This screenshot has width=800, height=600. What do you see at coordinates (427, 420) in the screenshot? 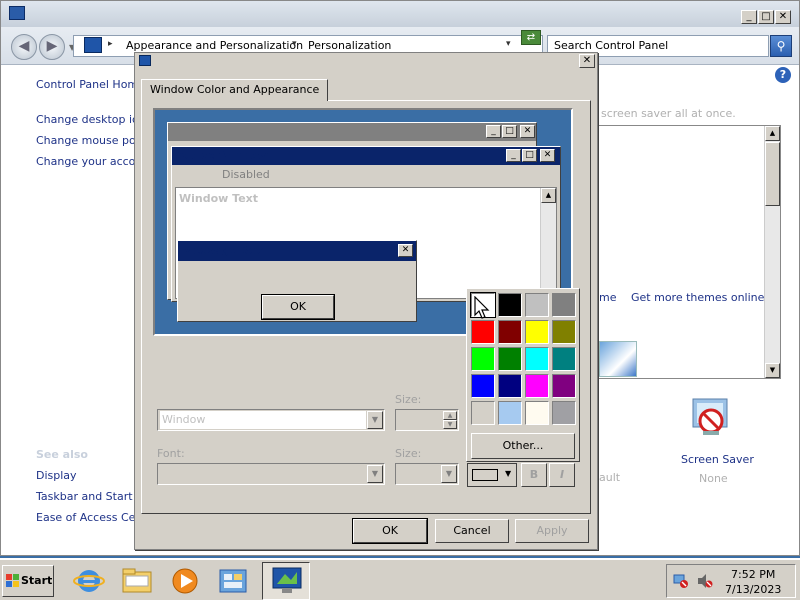
I see `item-size-stepper: ▲ ▼` at bounding box center [427, 420].